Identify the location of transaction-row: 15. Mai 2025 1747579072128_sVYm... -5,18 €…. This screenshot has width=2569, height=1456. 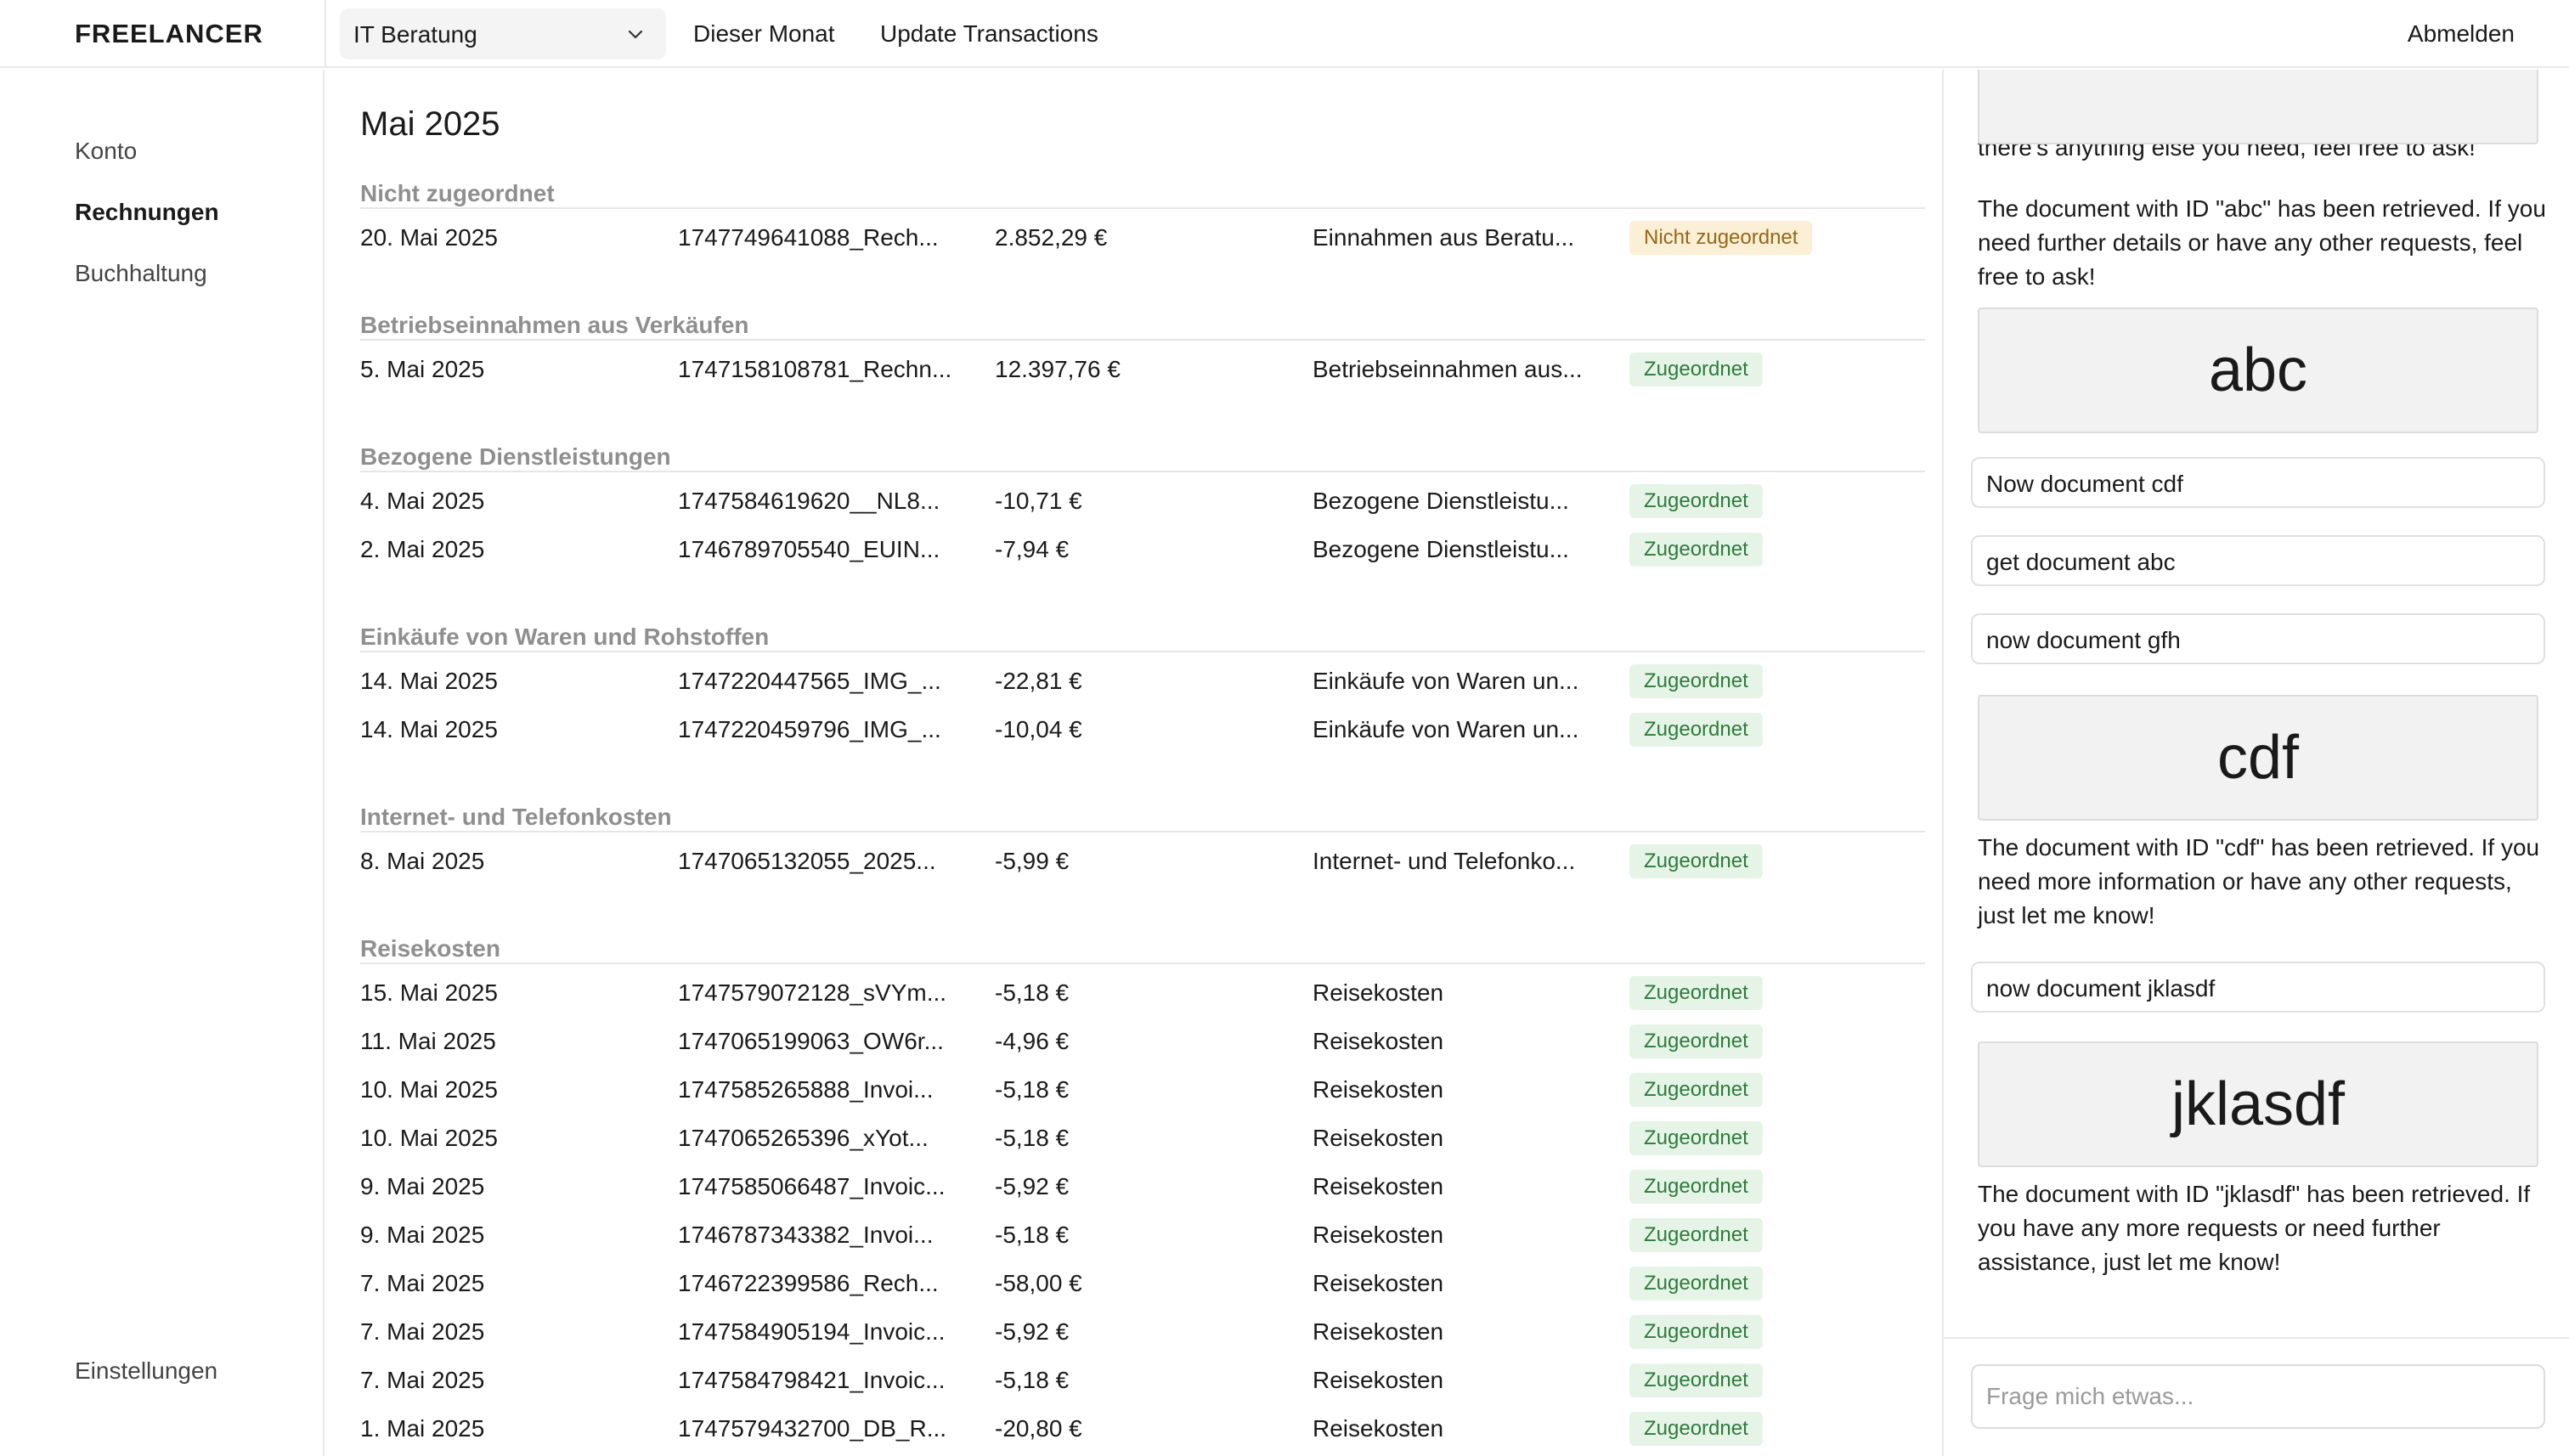
(1143, 994).